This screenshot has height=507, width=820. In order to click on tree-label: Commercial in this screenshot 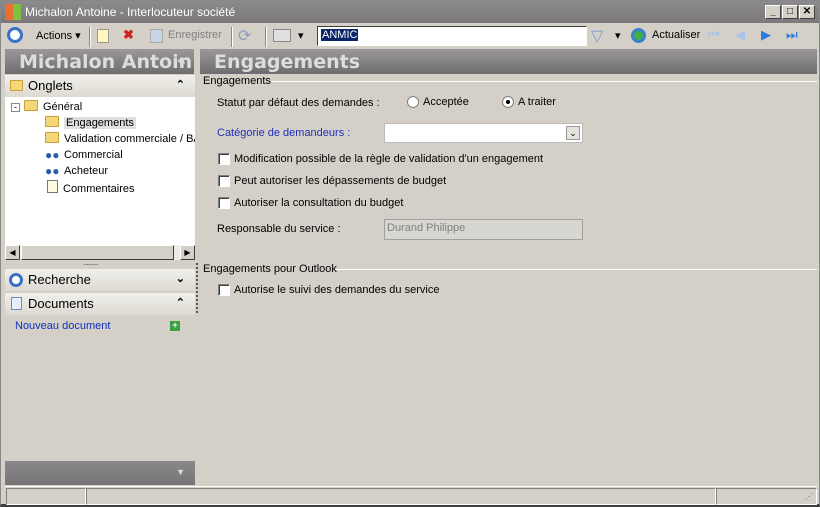, I will do `click(93, 155)`.